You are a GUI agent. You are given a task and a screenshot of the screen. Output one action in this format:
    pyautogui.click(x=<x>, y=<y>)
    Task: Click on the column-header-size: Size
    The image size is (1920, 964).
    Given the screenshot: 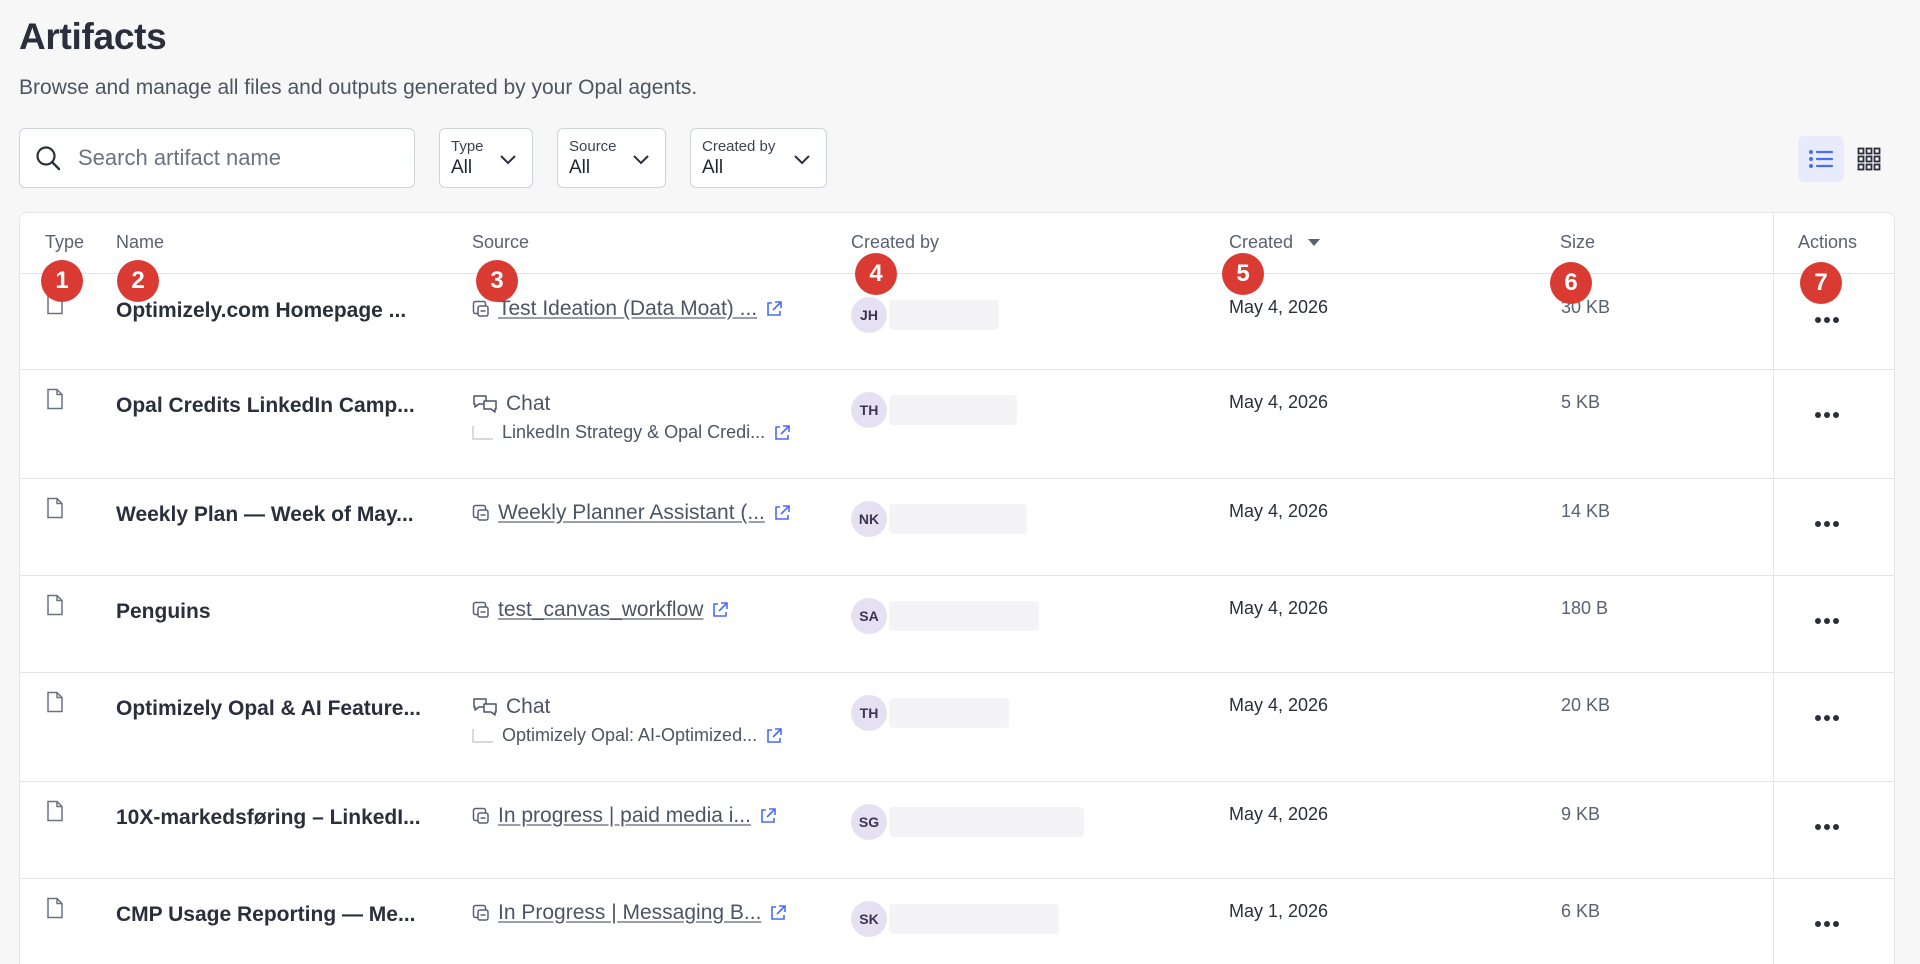 What is the action you would take?
    pyautogui.click(x=1577, y=242)
    